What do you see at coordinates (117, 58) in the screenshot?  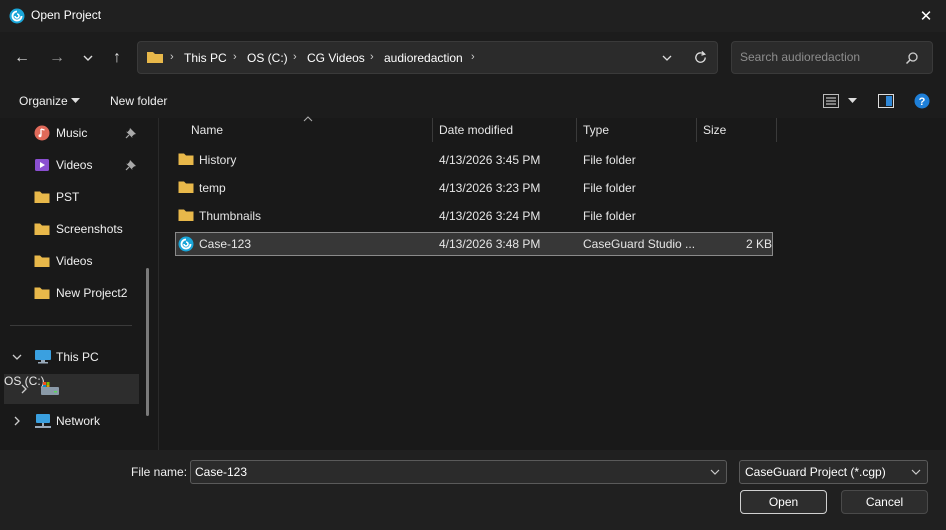 I see `up-button: ↑` at bounding box center [117, 58].